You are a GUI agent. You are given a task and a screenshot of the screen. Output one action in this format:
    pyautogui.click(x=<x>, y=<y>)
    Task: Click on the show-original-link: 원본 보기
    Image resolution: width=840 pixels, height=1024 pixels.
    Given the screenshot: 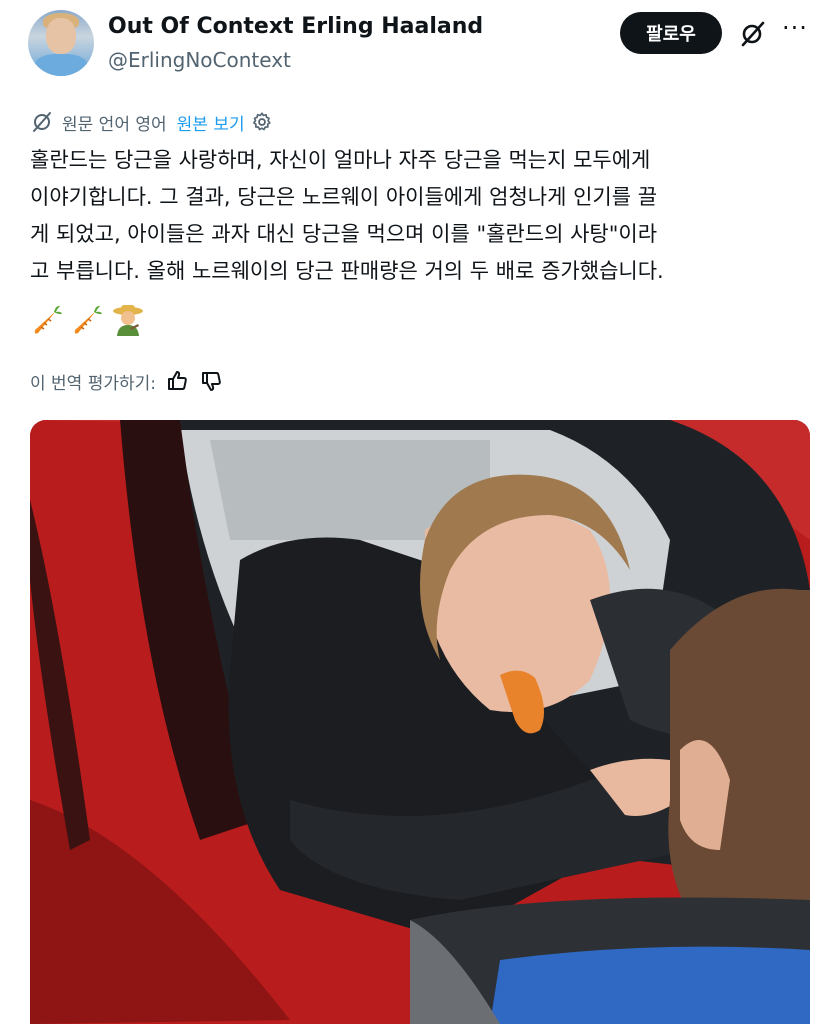 What is the action you would take?
    pyautogui.click(x=211, y=122)
    